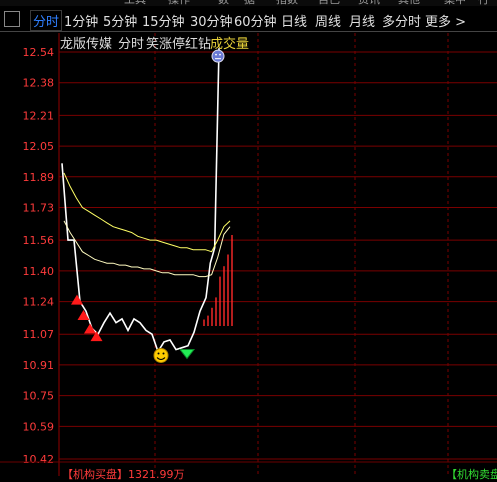 The width and height of the screenshot is (497, 482). I want to click on ma-pale-line, so click(147, 249).